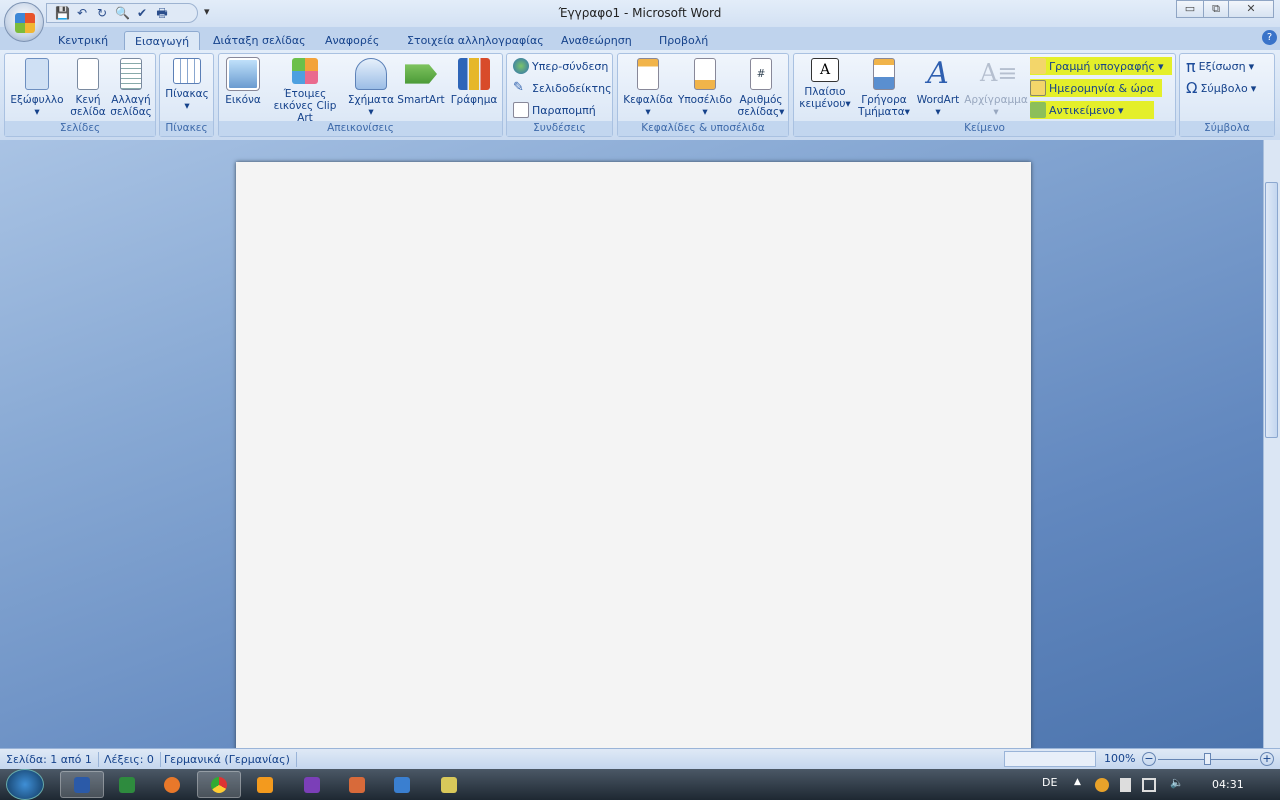 Image resolution: width=1280 pixels, height=800 pixels. I want to click on page-number-button: # Αριθμός σελίδας▾, so click(761, 88).